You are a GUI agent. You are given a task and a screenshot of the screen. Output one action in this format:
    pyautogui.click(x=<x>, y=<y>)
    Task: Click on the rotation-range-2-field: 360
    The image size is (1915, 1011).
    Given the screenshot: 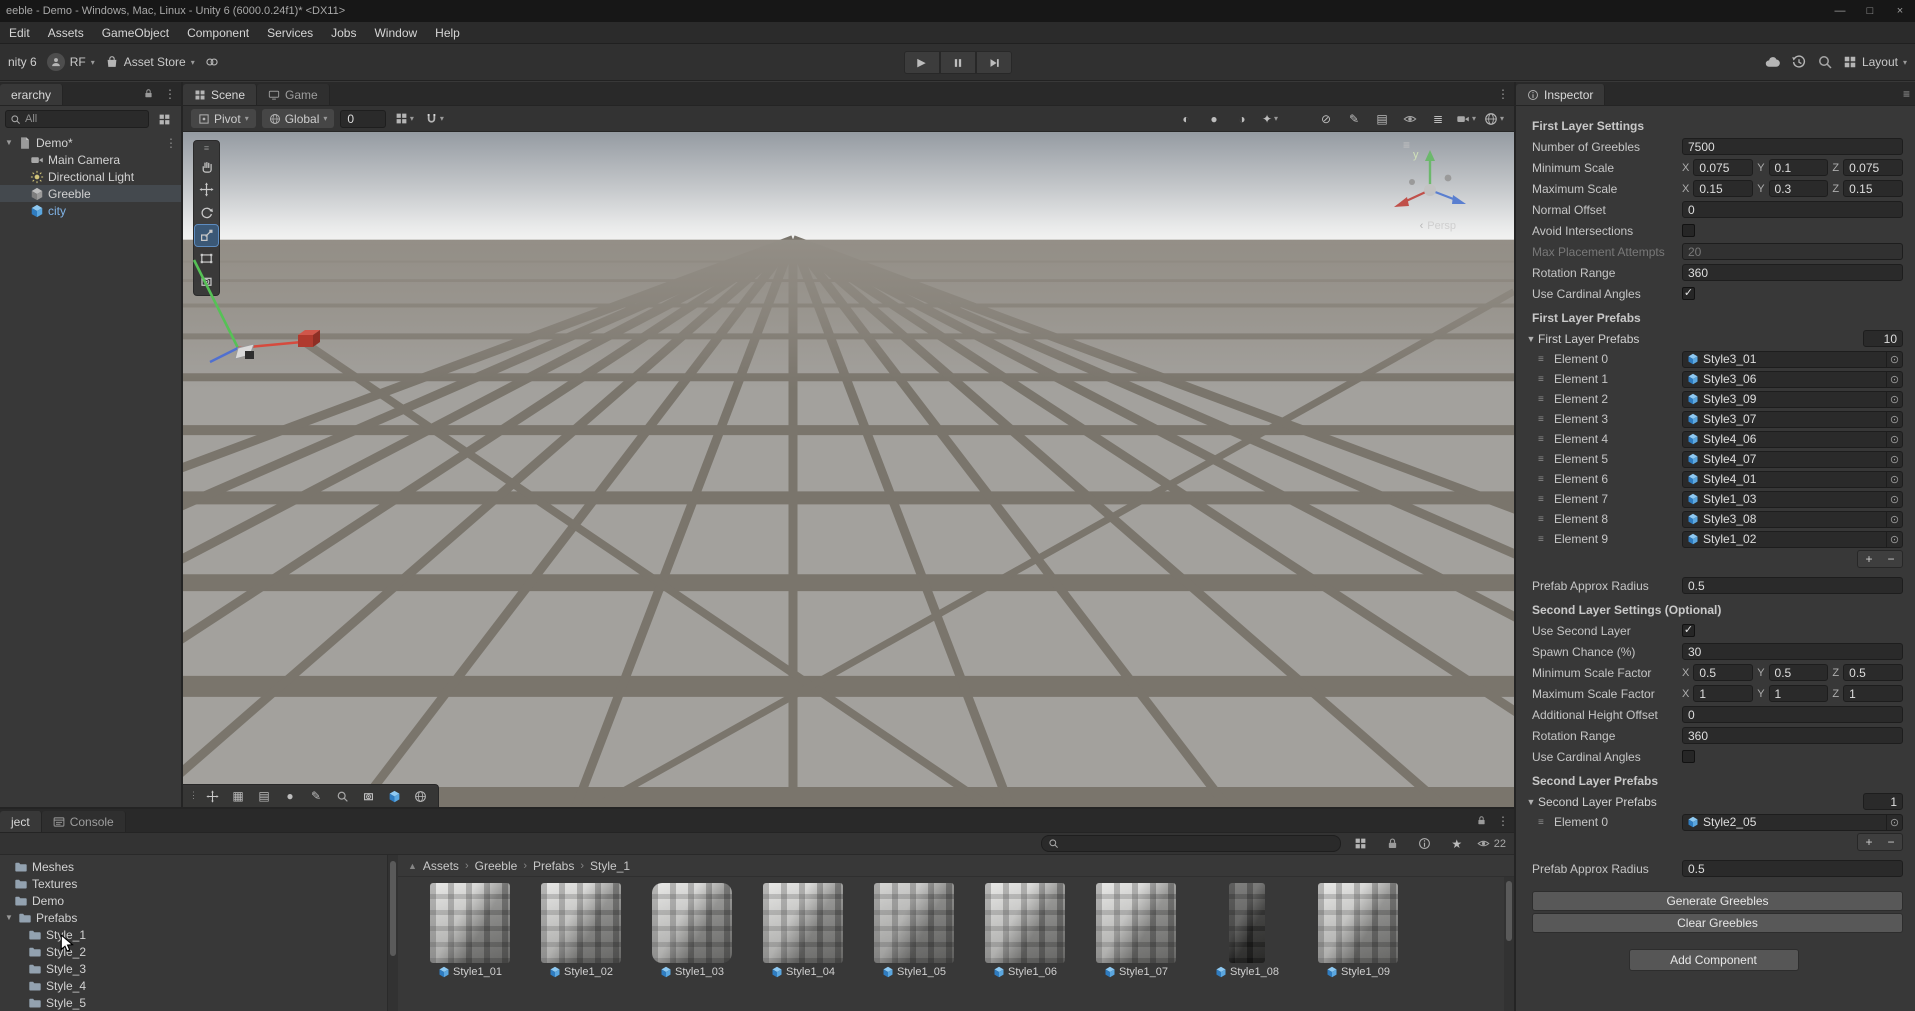 What is the action you would take?
    pyautogui.click(x=1792, y=735)
    